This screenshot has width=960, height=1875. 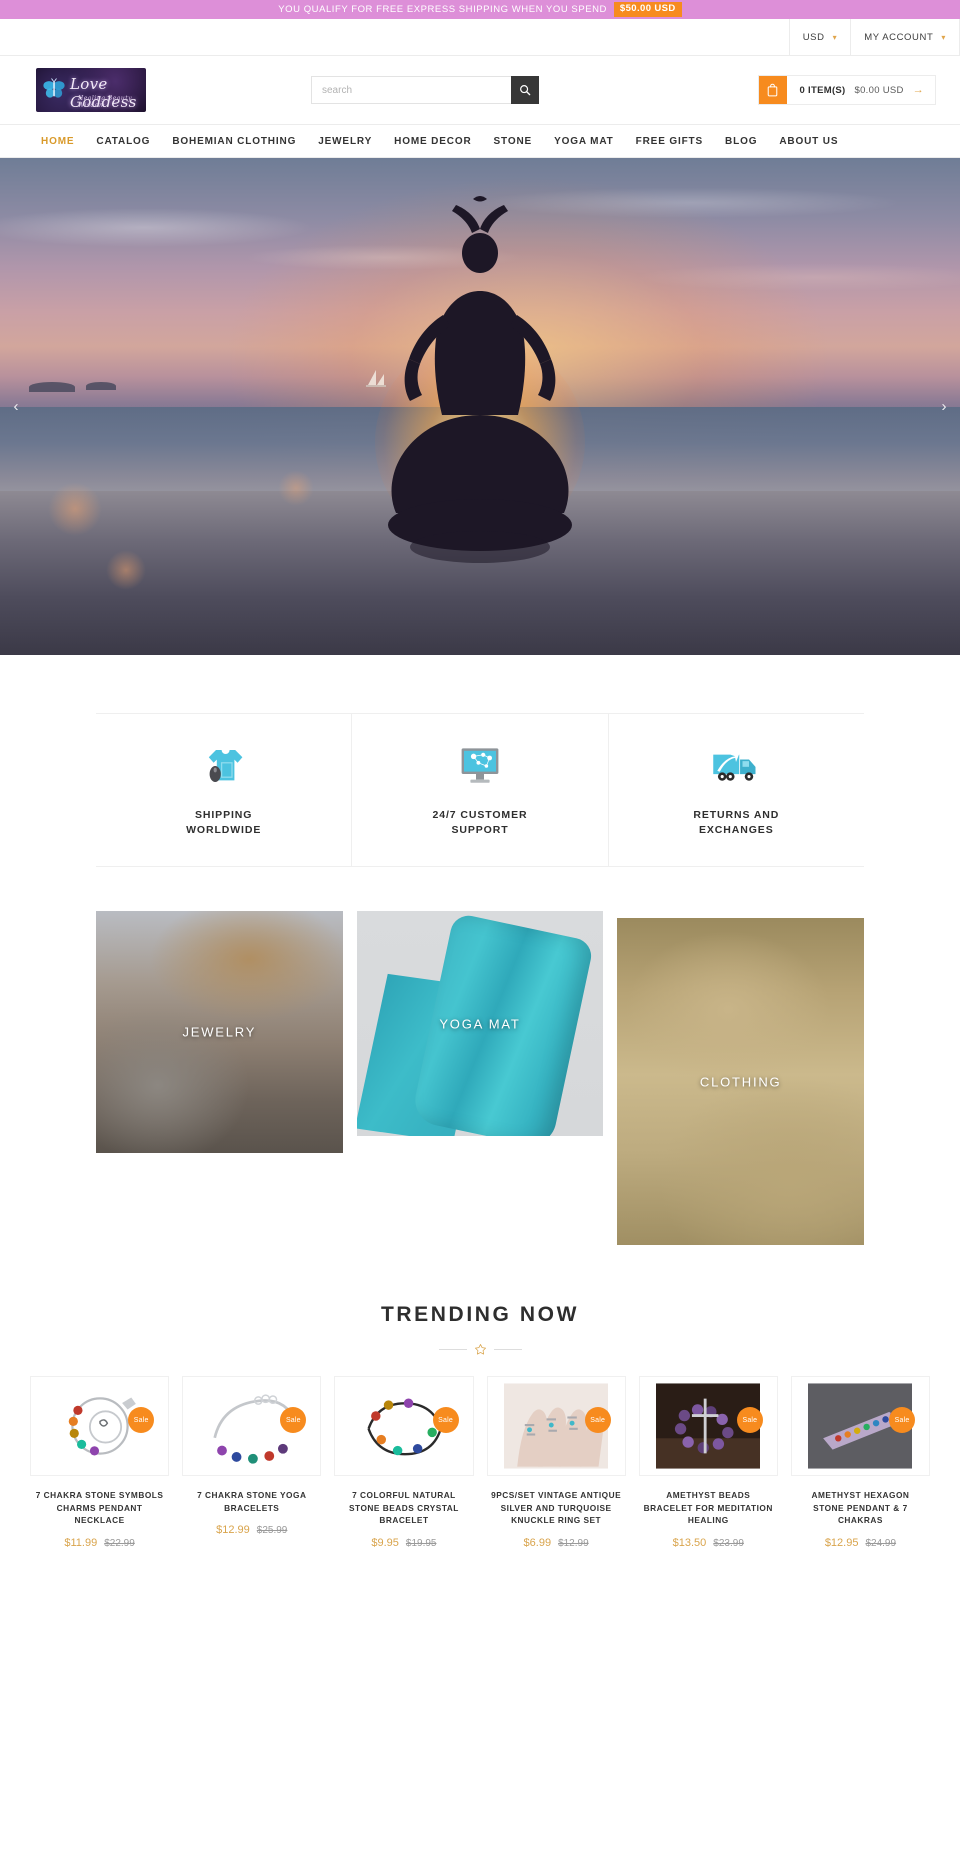 I want to click on service-24-7-customer: 24/7 CUSTOMER SUPPORT, so click(x=480, y=790).